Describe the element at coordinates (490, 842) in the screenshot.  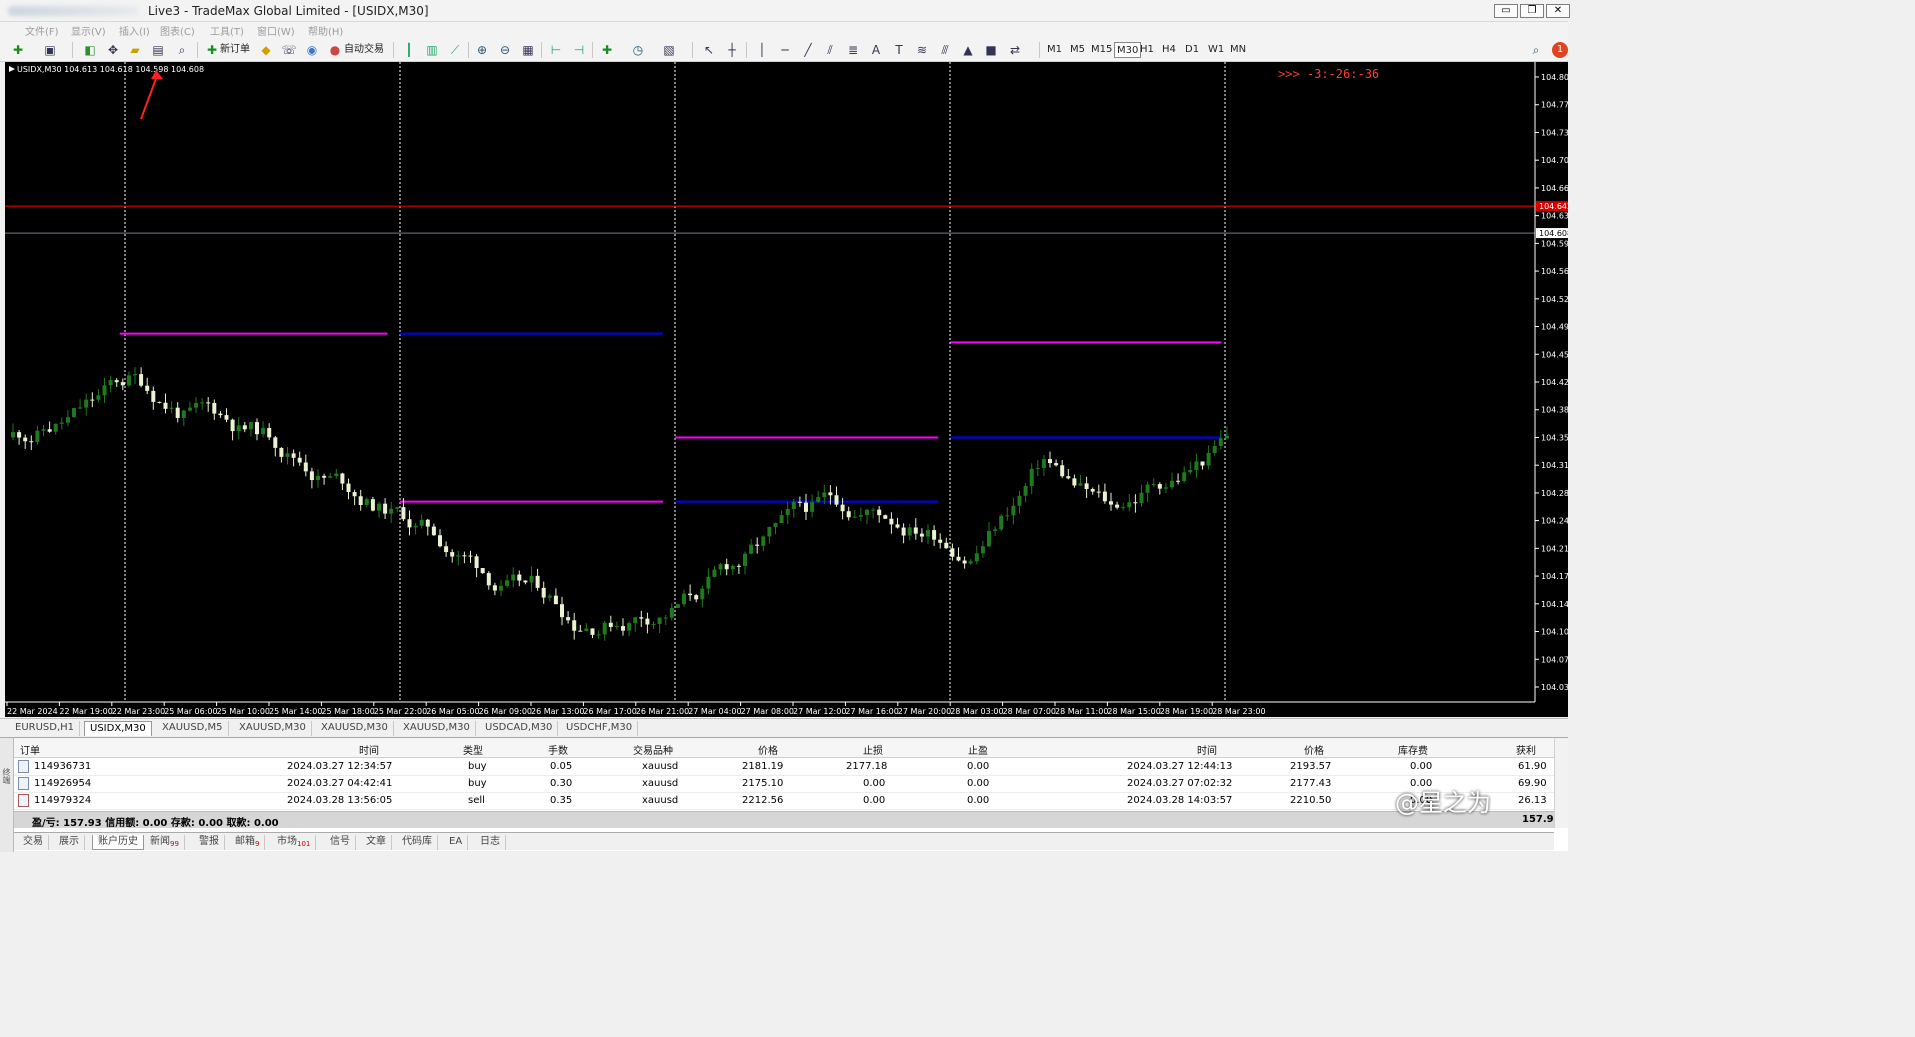
I see `tab-journal: 日志` at that location.